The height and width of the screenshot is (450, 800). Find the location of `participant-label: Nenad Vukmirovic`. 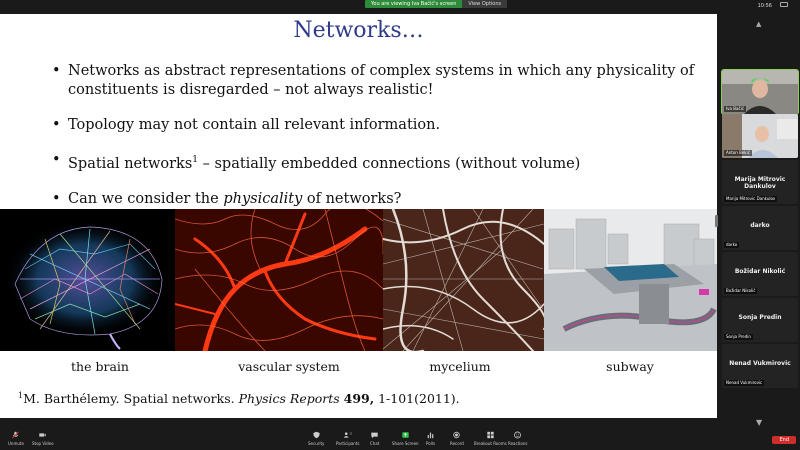

participant-label: Nenad Vukmirovic is located at coordinates (744, 383).